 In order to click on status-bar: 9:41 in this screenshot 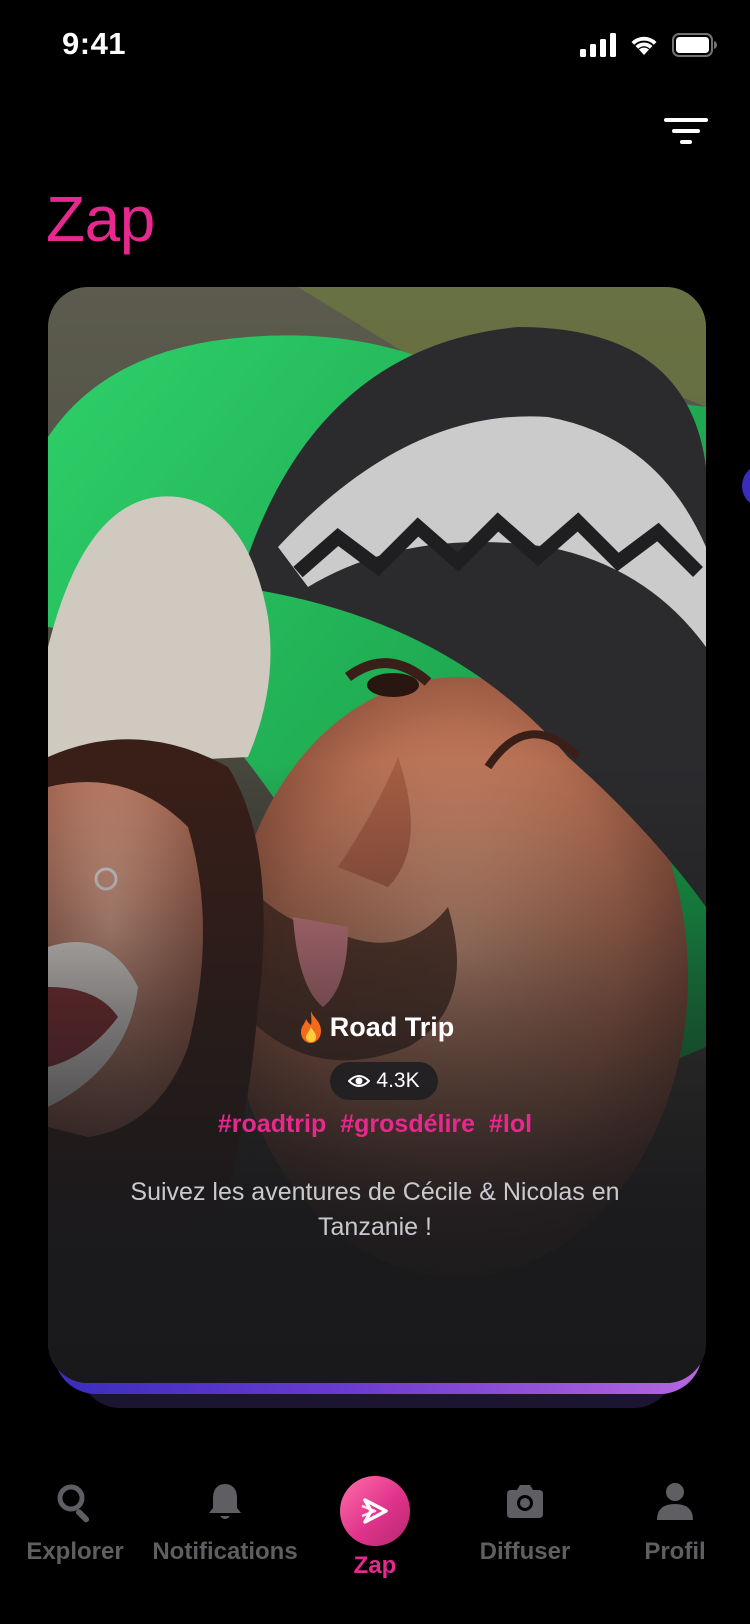, I will do `click(375, 46)`.